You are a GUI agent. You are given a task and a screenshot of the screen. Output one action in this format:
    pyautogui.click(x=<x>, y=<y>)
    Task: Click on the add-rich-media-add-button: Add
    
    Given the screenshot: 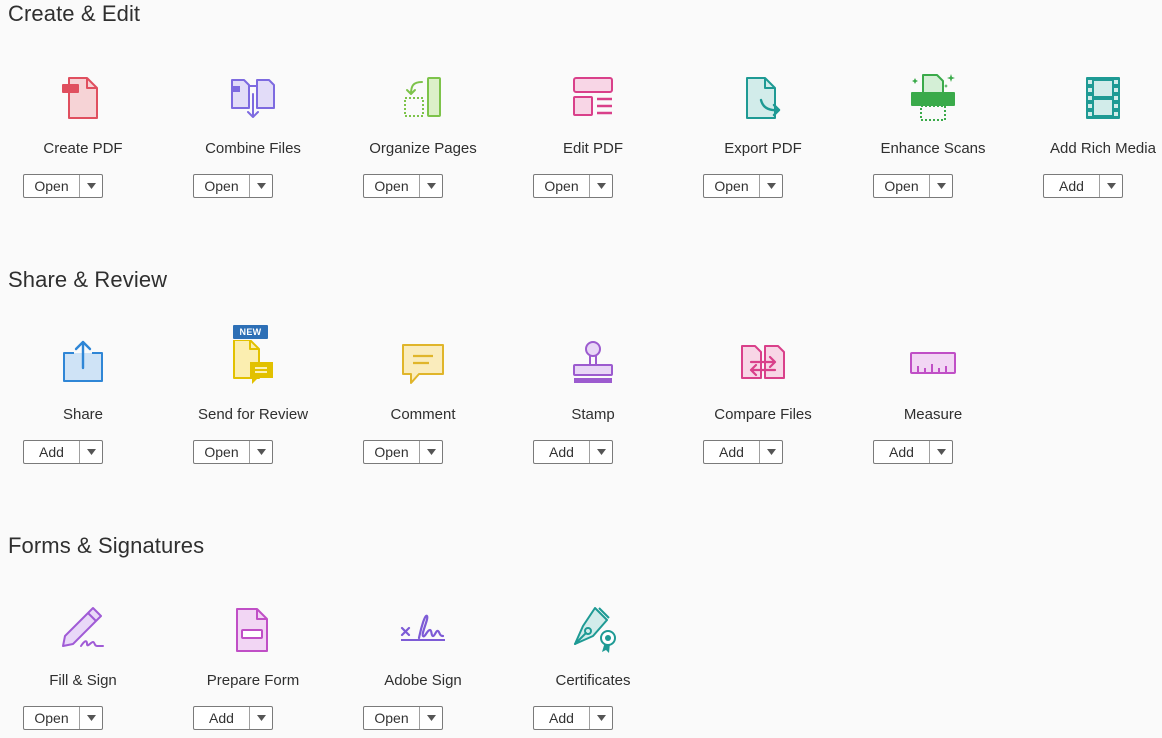 What is the action you would take?
    pyautogui.click(x=1083, y=186)
    